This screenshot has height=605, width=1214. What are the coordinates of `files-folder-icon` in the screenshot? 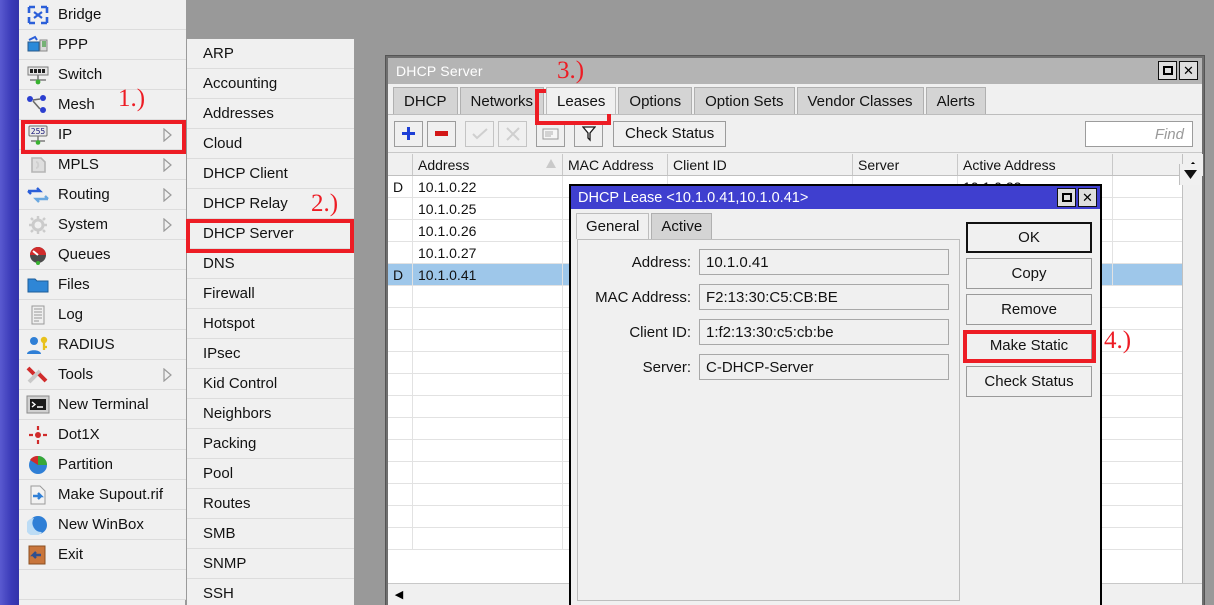 It's located at (38, 285).